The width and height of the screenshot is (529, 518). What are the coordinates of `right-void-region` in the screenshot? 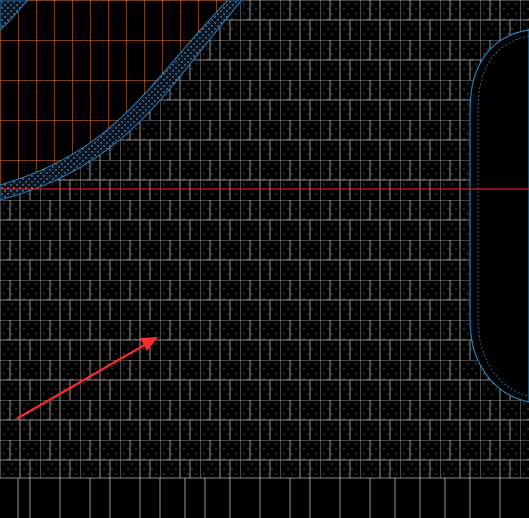 It's located at (499, 216).